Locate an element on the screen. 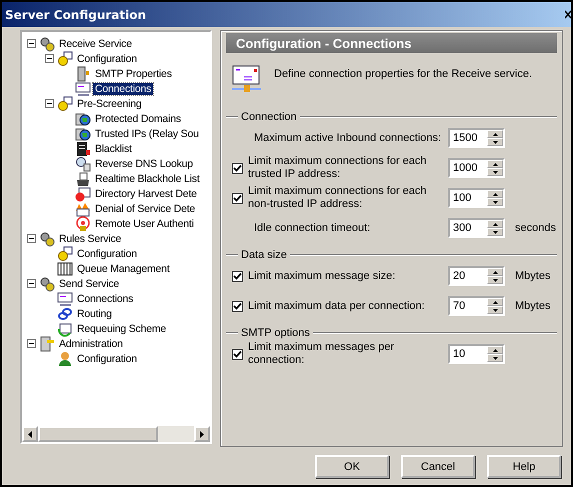 Image resolution: width=573 pixels, height=487 pixels. scroll-right-button is located at coordinates (202, 434).